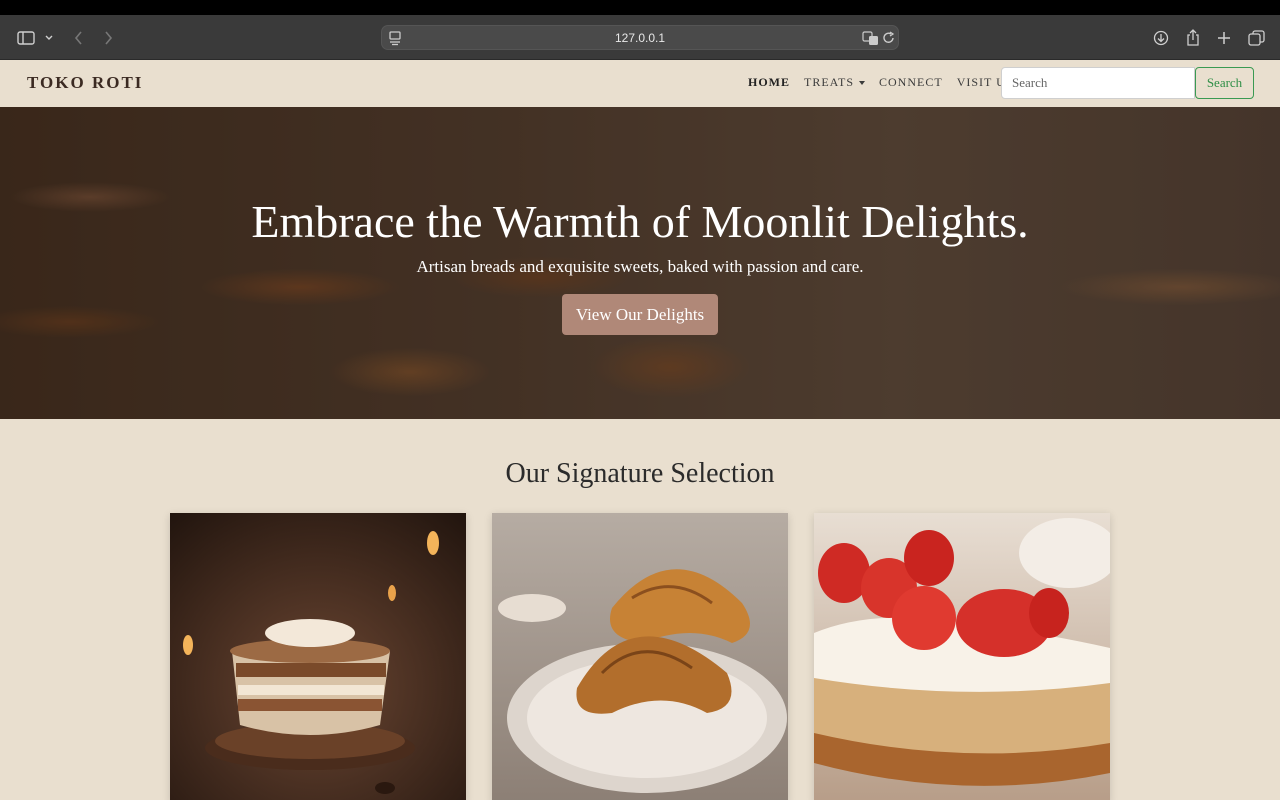 This screenshot has height=800, width=1280. Describe the element at coordinates (862, 83) in the screenshot. I see `caret-down-icon` at that location.